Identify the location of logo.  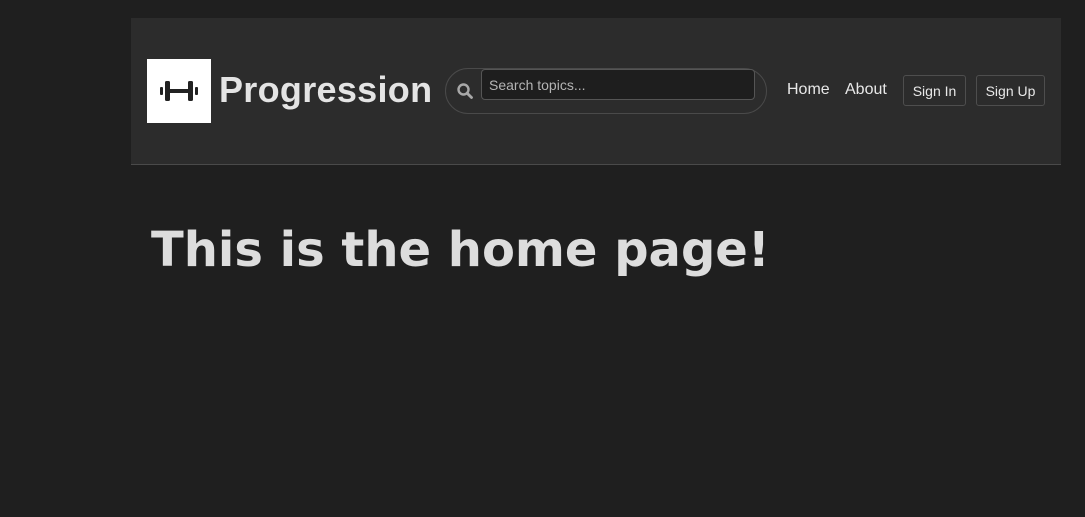
(179, 91).